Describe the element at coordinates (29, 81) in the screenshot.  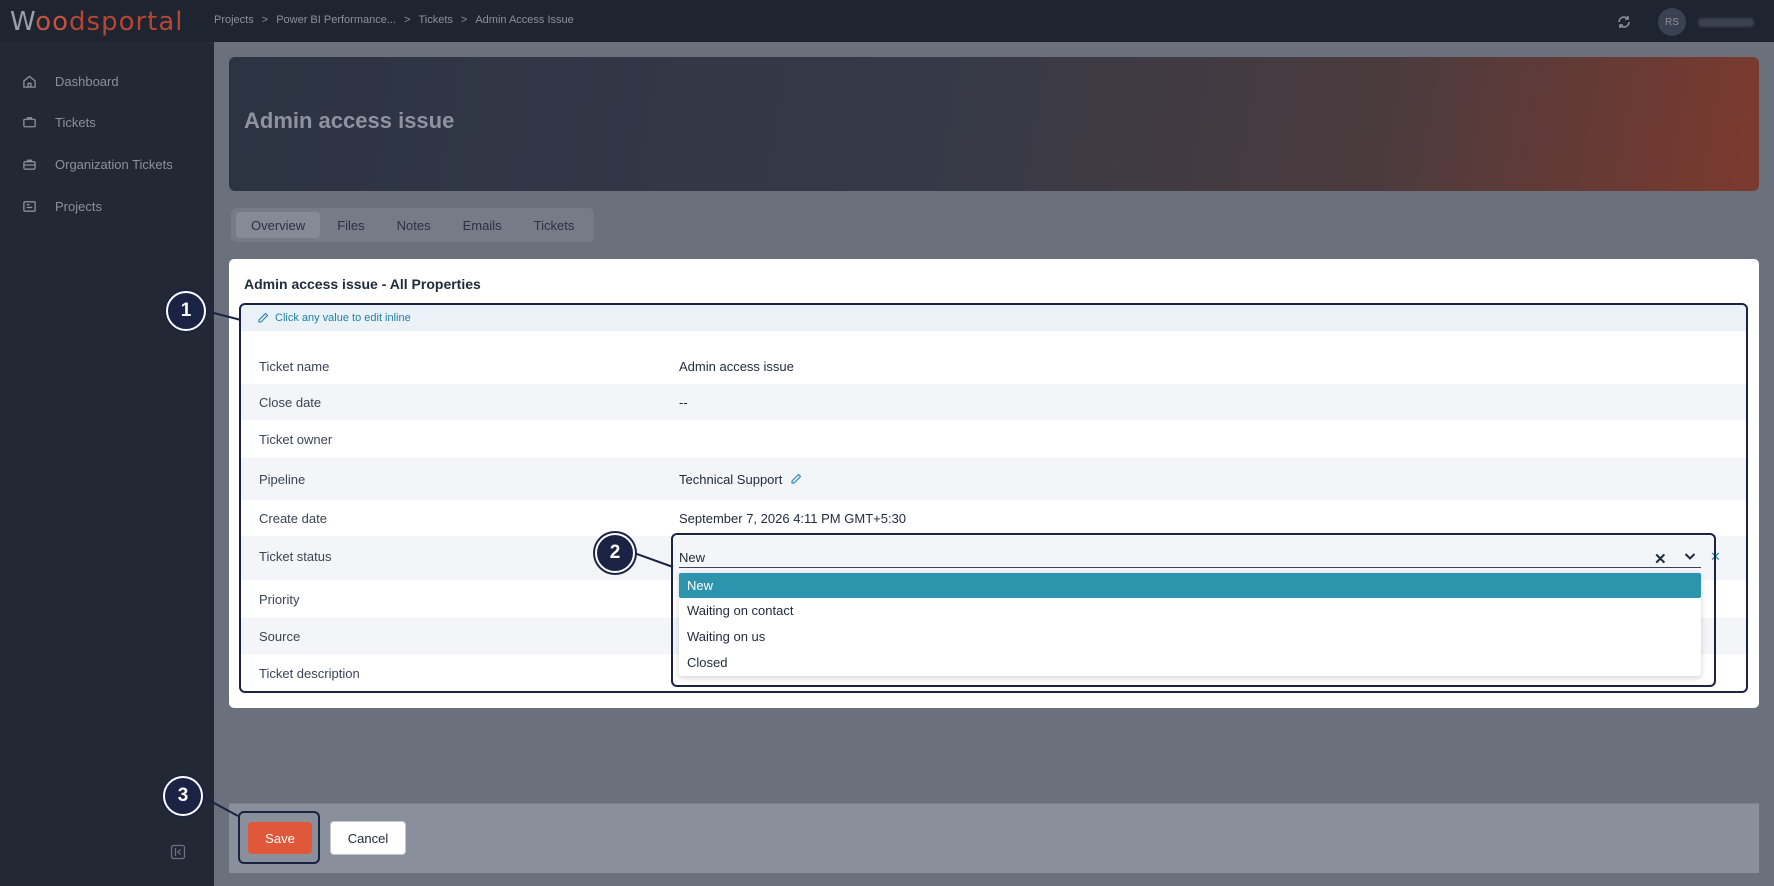
I see `home-icon` at that location.